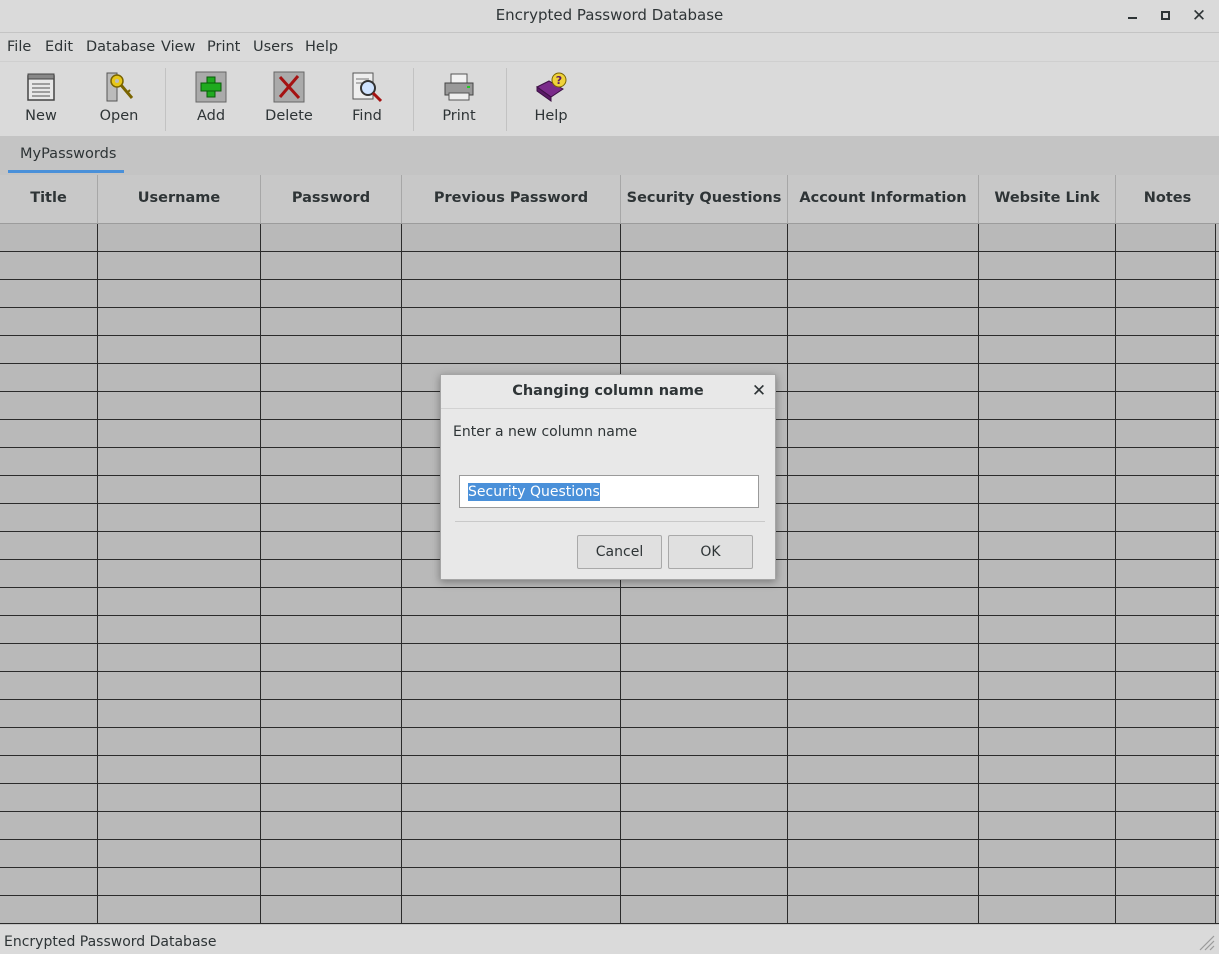 This screenshot has height=954, width=1219. Describe the element at coordinates (609, 99) in the screenshot. I see `toolbar: New Open Add Delete Find Print ? Help` at that location.